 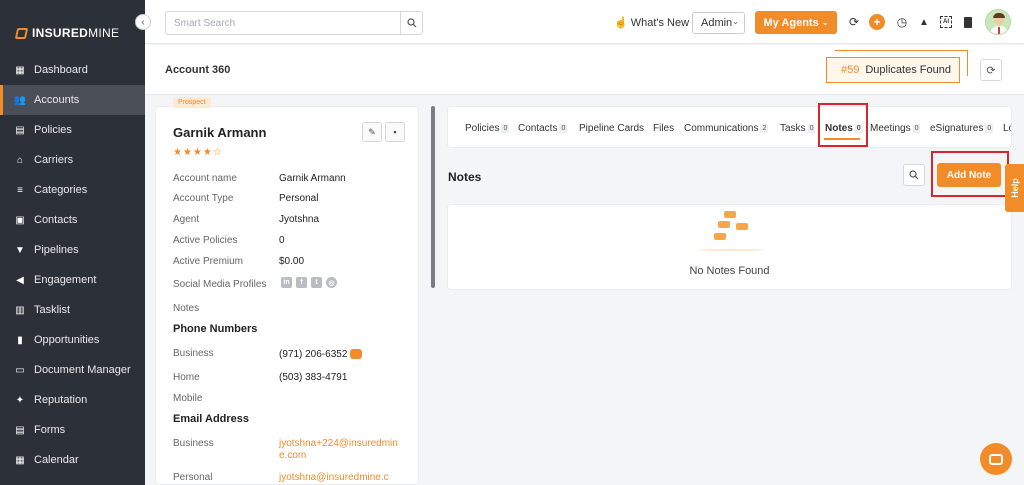 What do you see at coordinates (411, 23) in the screenshot?
I see `search-button` at bounding box center [411, 23].